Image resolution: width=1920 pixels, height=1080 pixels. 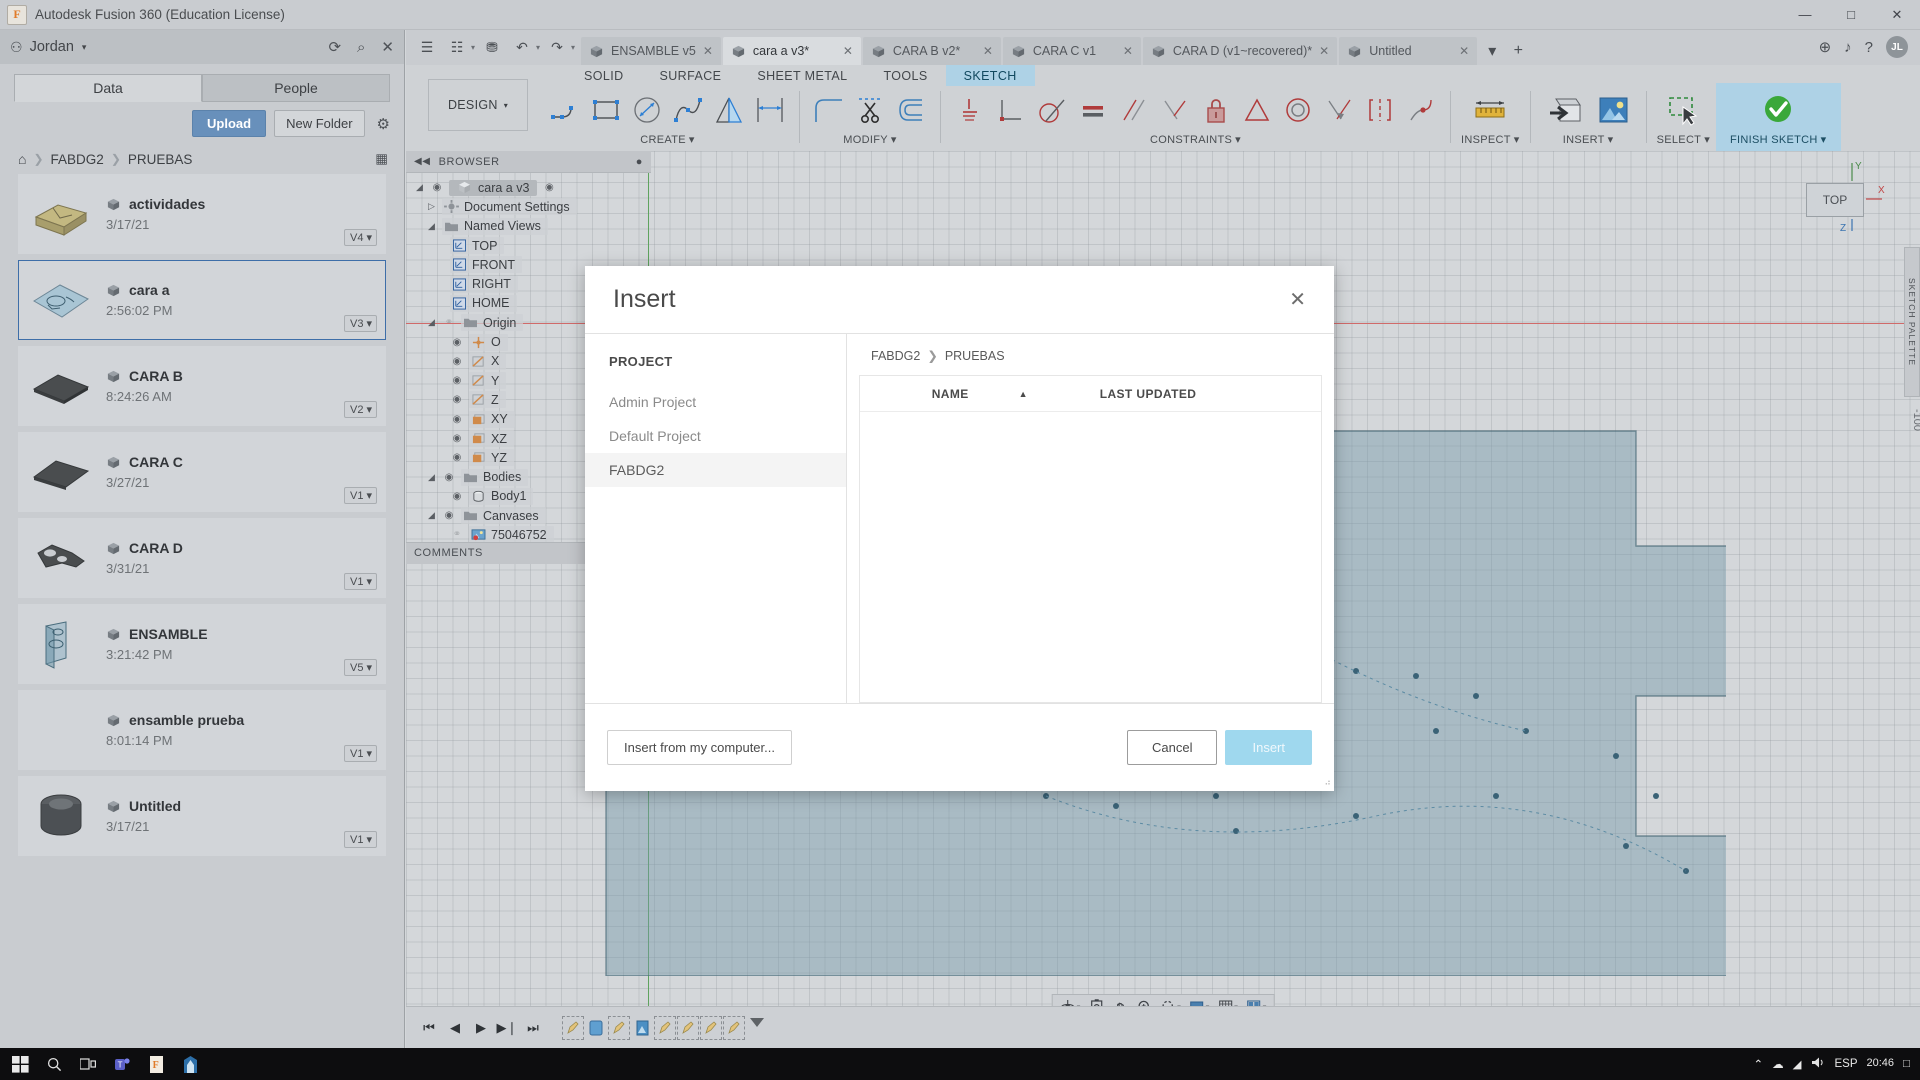 What do you see at coordinates (1268, 747) in the screenshot?
I see `insert-button: Insert` at bounding box center [1268, 747].